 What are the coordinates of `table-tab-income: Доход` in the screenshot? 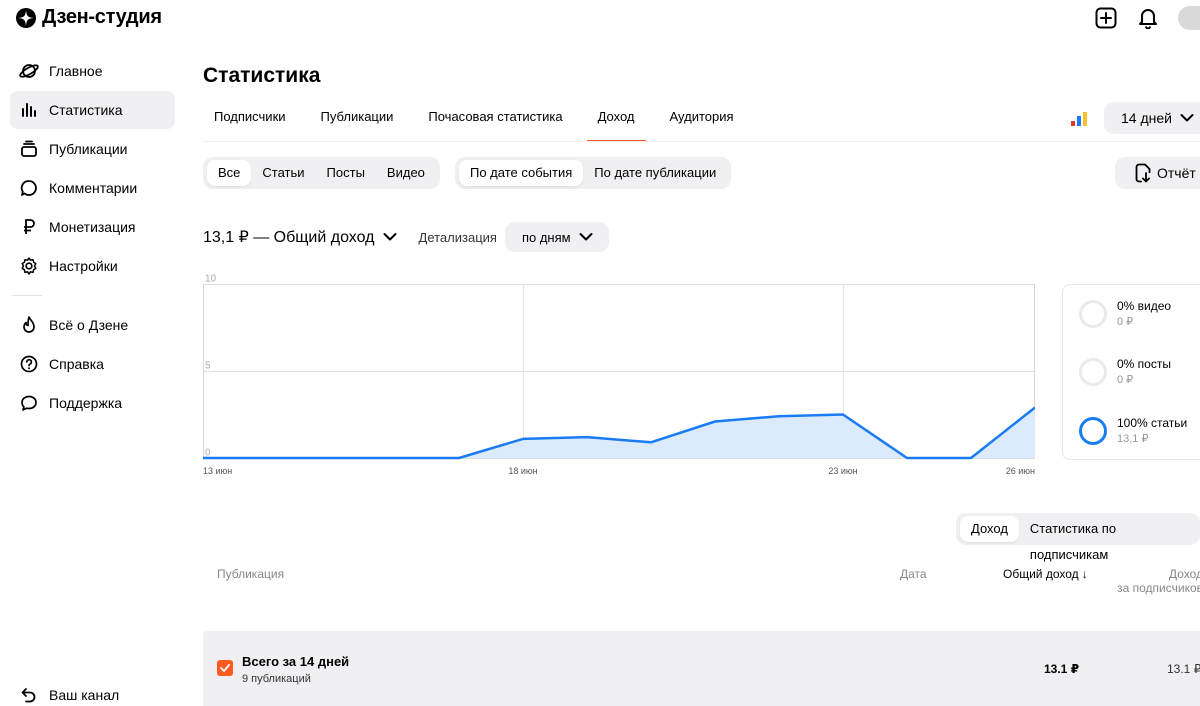 It's located at (989, 529).